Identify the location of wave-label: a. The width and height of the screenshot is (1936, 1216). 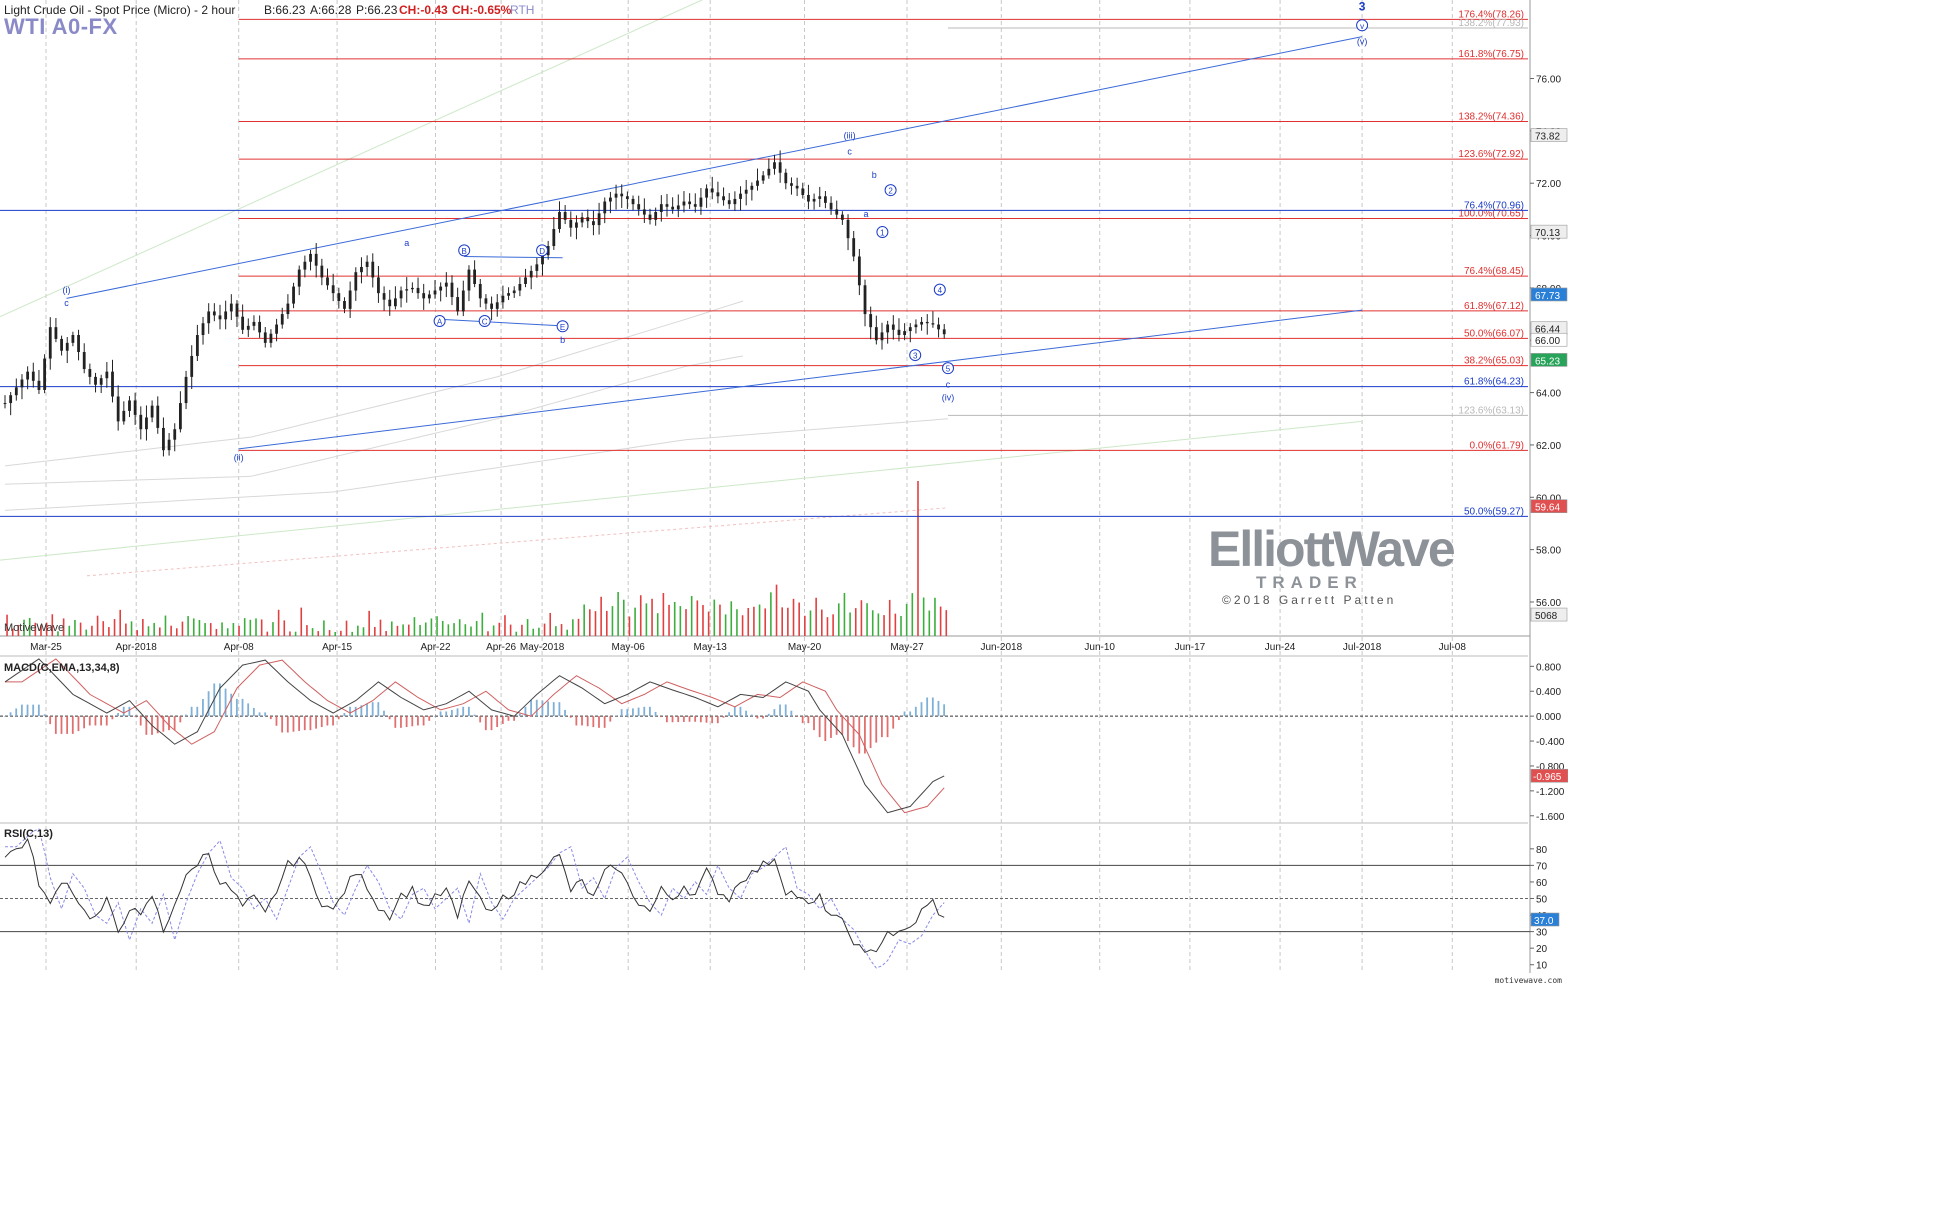
(406, 243).